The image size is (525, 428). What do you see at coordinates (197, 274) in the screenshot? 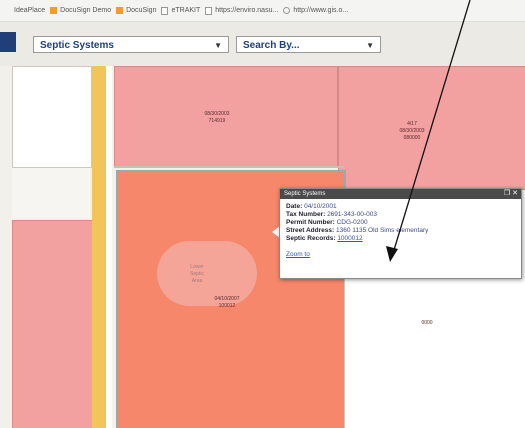
I see `parcel-label-faded: Lower Septic Area` at bounding box center [197, 274].